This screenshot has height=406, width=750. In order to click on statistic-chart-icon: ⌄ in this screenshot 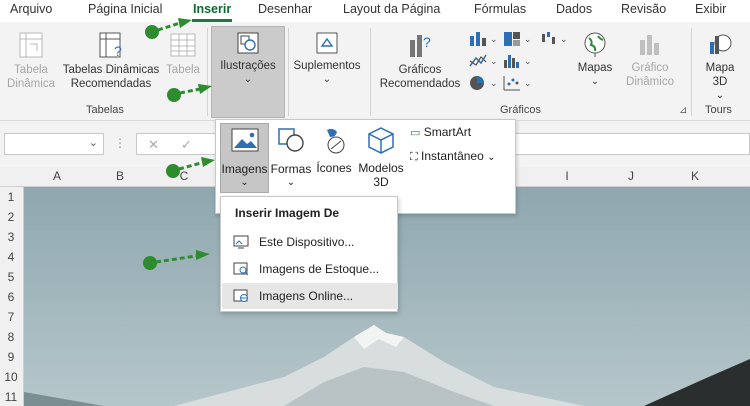, I will do `click(518, 61)`.